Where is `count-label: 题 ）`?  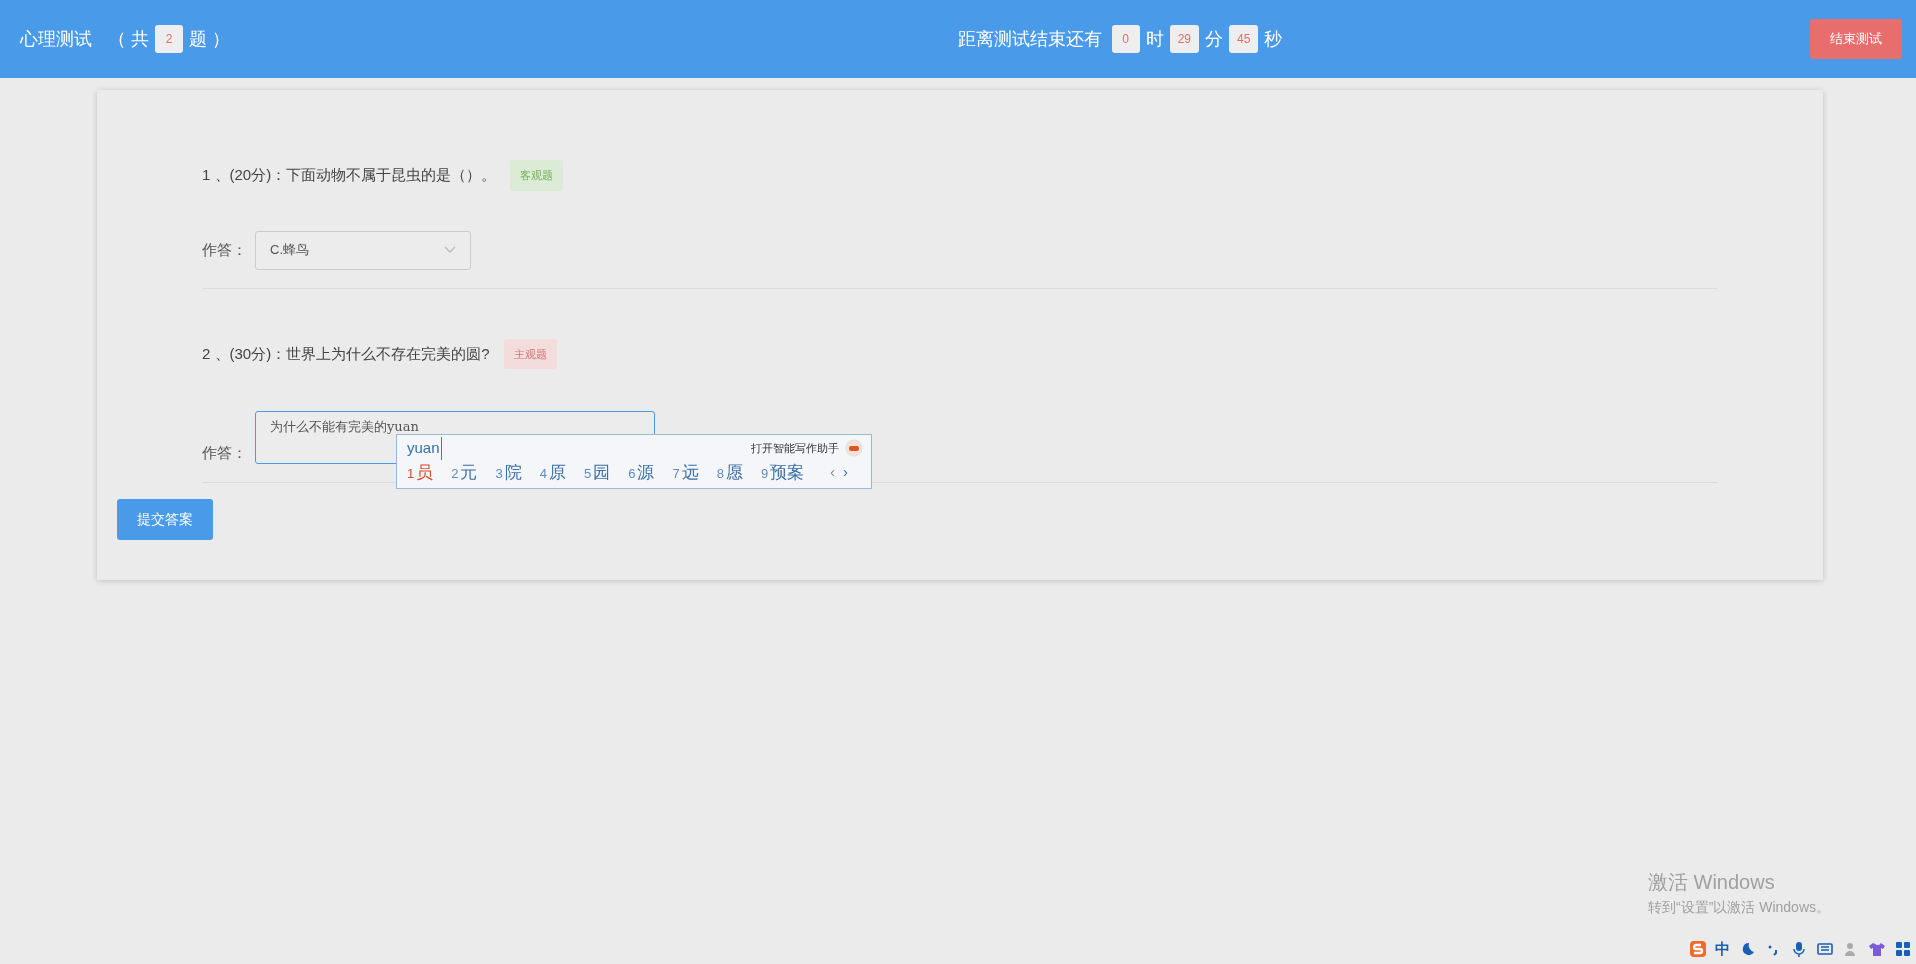
count-label: 题 ） is located at coordinates (210, 39).